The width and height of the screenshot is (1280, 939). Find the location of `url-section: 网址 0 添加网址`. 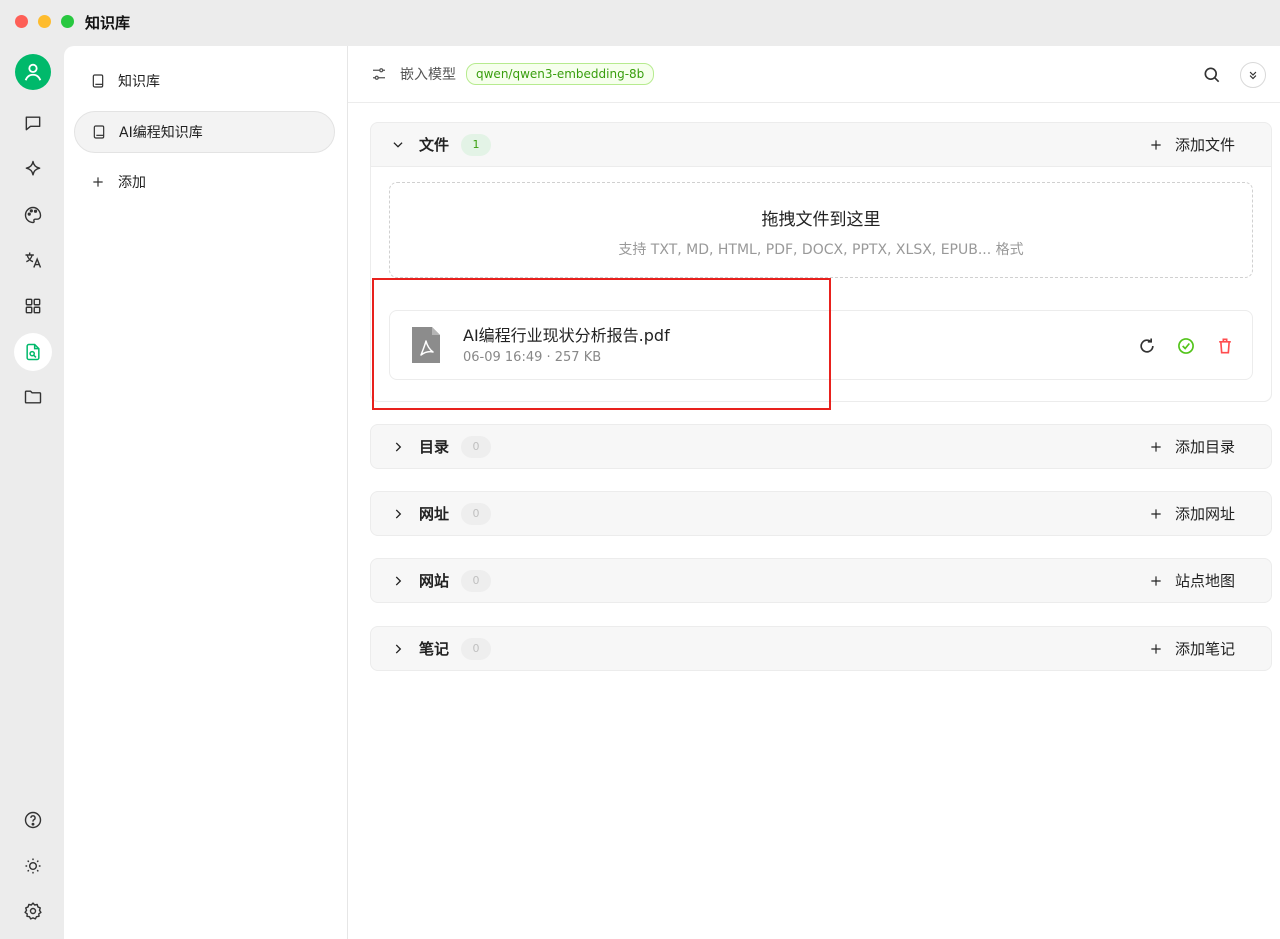

url-section: 网址 0 添加网址 is located at coordinates (821, 513).